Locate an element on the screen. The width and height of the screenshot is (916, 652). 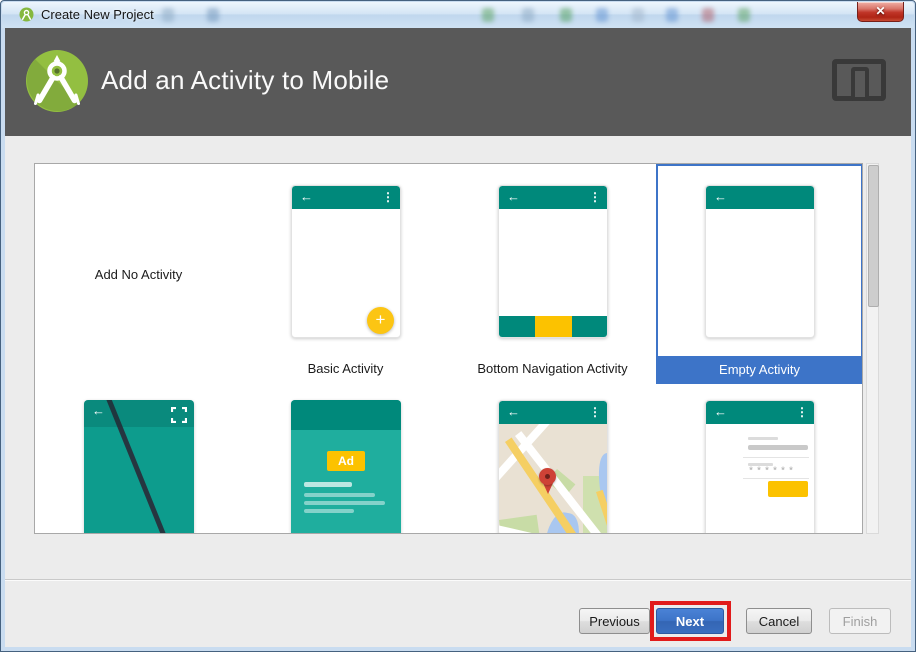
finish-button: Finish is located at coordinates (860, 621).